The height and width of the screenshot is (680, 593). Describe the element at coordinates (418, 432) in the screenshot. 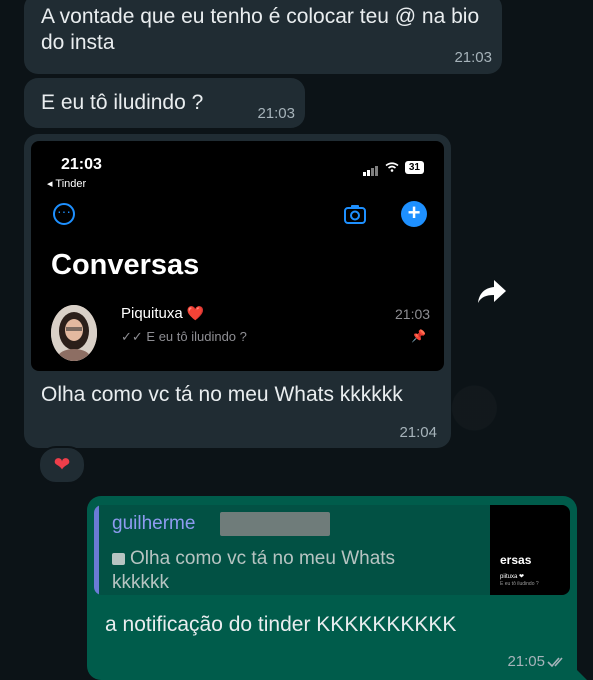

I see `message-time: 21:04` at that location.